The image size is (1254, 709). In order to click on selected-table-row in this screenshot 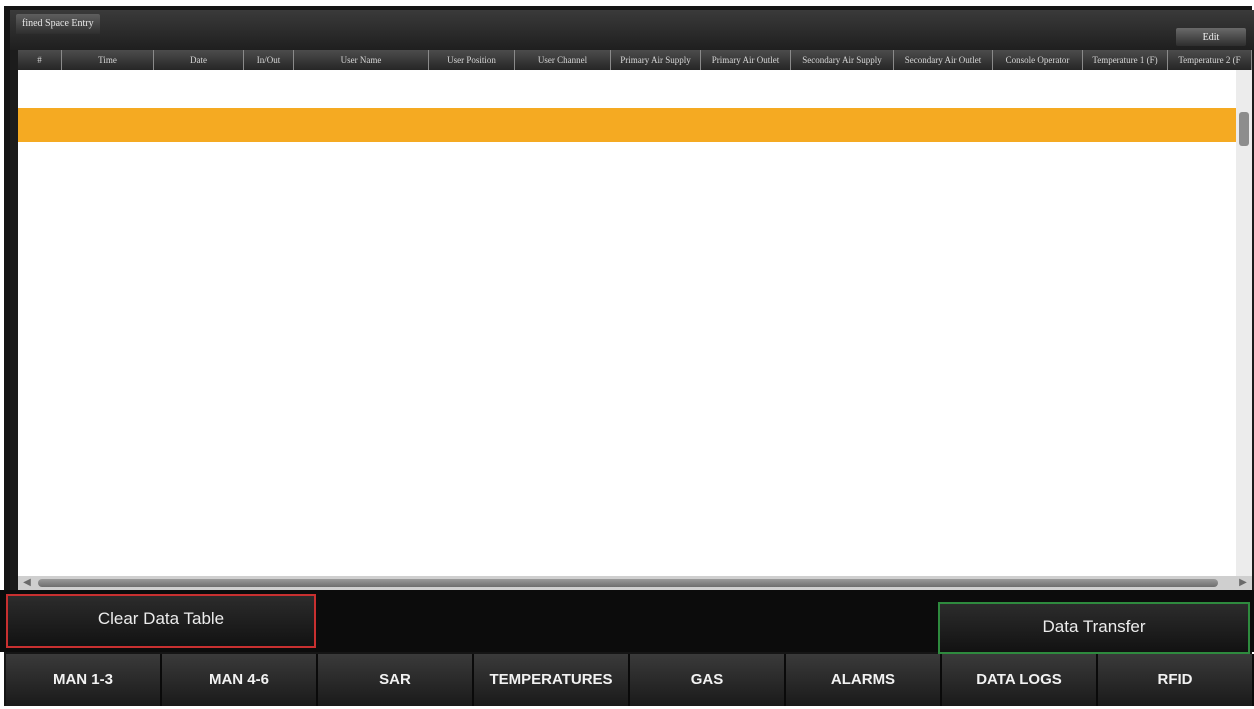, I will do `click(627, 125)`.